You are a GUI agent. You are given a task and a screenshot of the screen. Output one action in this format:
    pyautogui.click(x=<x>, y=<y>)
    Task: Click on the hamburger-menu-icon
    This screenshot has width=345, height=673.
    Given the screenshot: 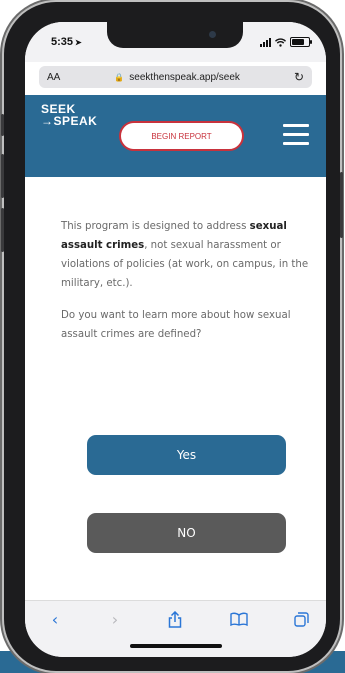 What is the action you would take?
    pyautogui.click(x=296, y=135)
    